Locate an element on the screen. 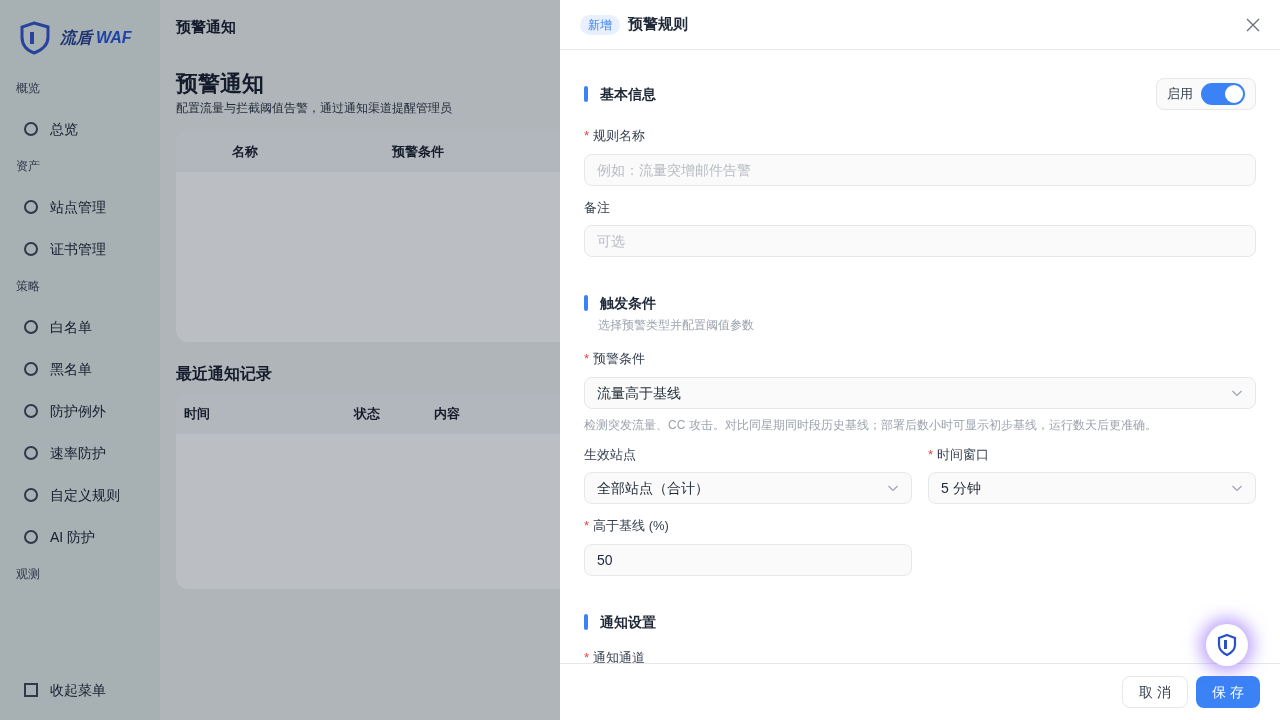  field-label: 时间窗口 is located at coordinates (963, 454).